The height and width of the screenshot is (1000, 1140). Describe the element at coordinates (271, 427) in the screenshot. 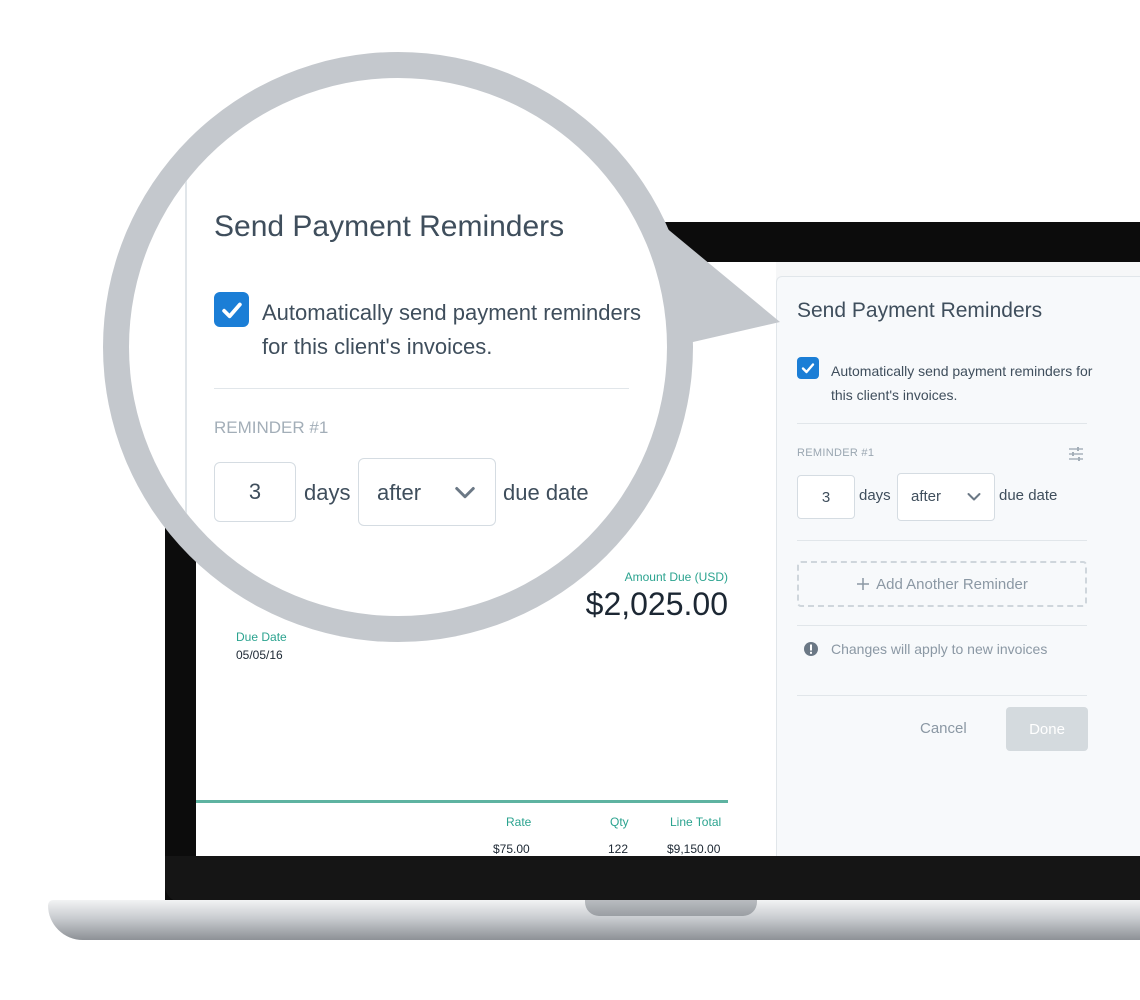

I see `zoomed-reminder-label: REMINDER #1` at that location.